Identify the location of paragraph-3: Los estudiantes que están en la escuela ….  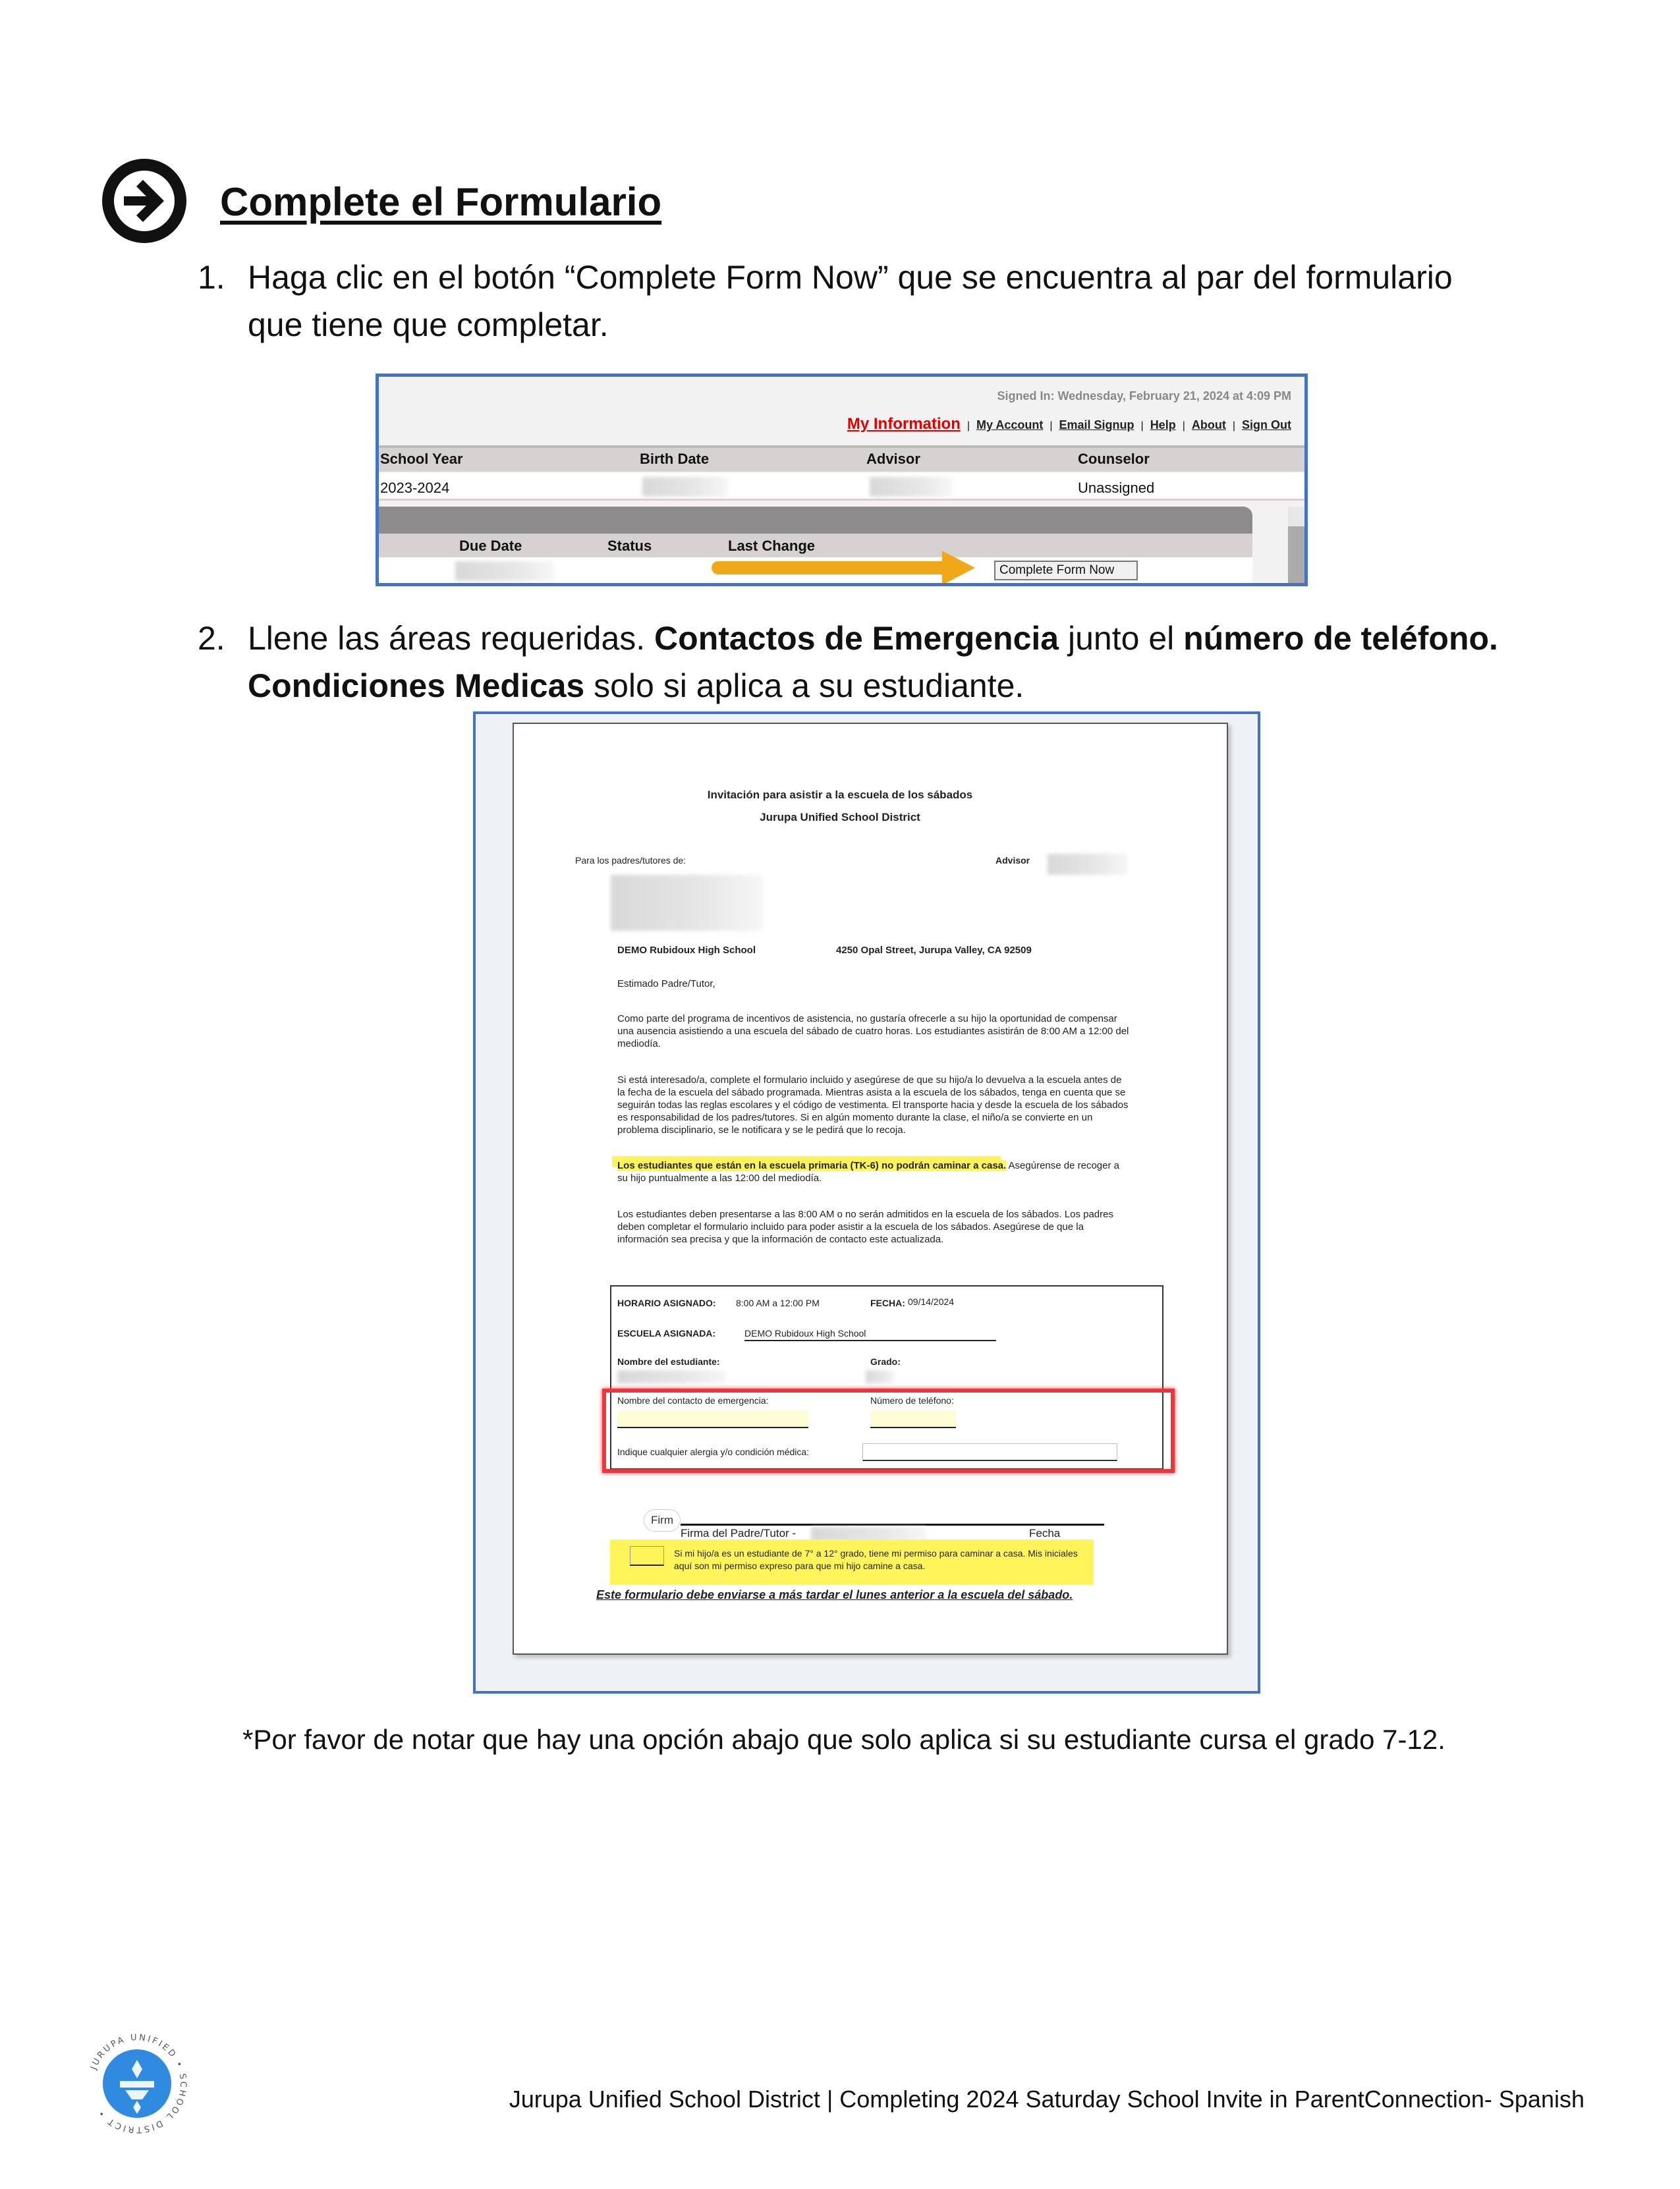
(874, 1171).